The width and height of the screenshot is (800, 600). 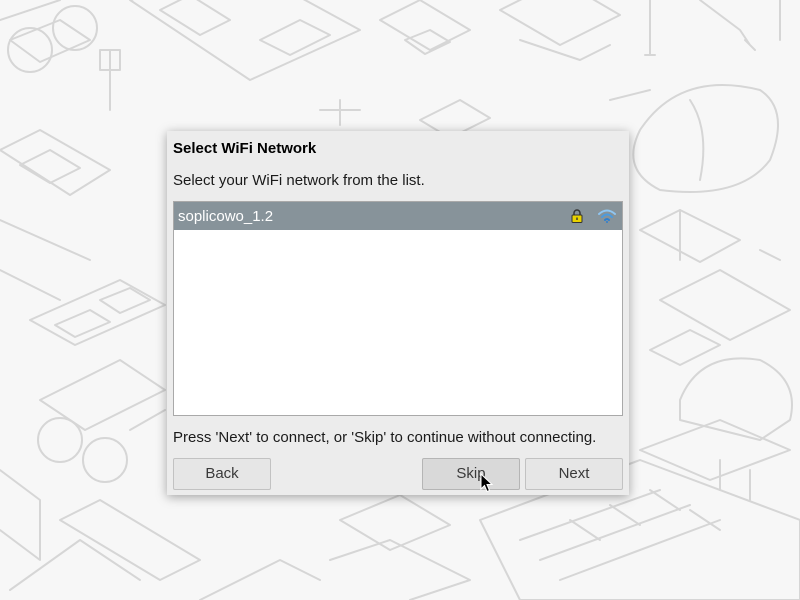 What do you see at coordinates (471, 474) in the screenshot?
I see `skip-button: Skip` at bounding box center [471, 474].